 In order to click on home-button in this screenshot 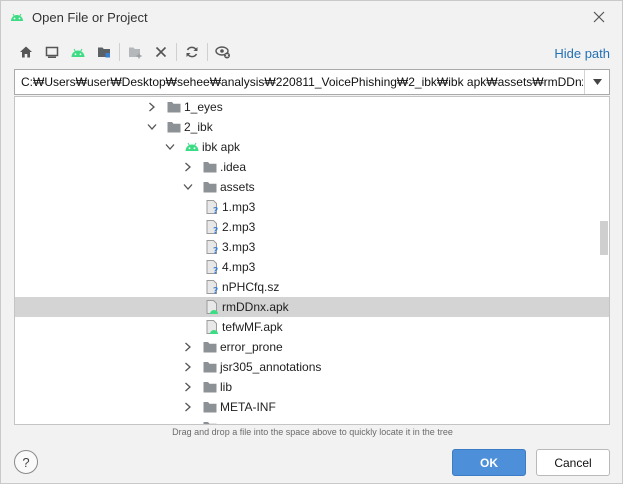, I will do `click(26, 52)`.